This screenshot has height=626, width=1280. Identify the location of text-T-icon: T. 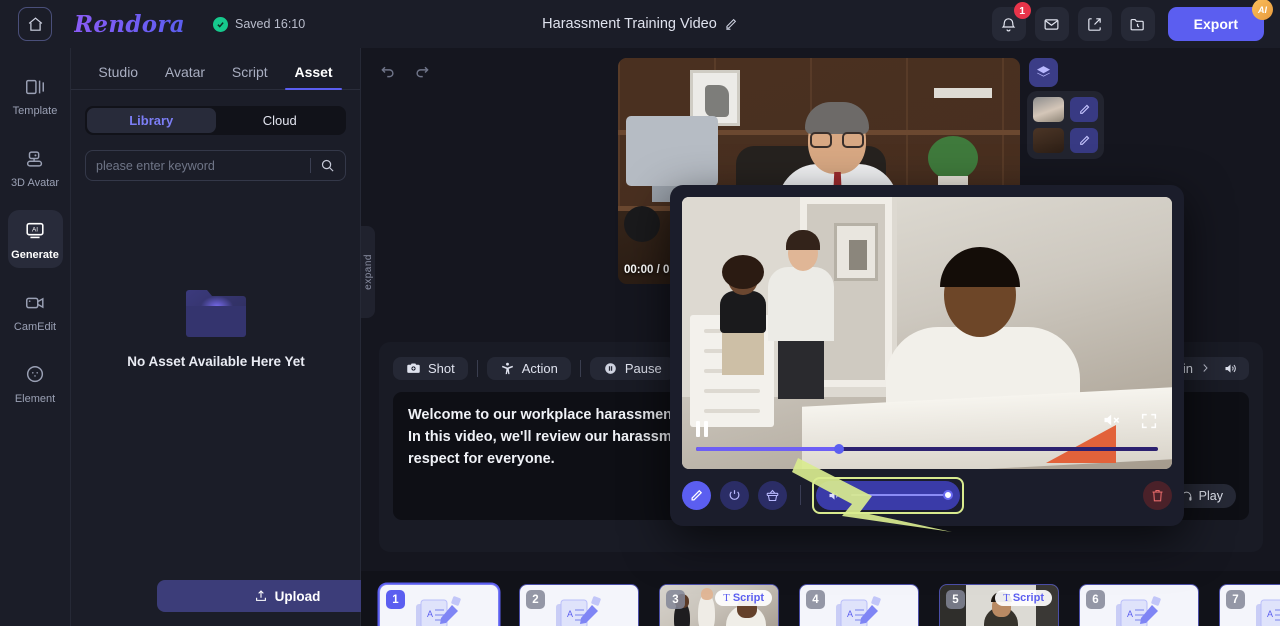
(1006, 598).